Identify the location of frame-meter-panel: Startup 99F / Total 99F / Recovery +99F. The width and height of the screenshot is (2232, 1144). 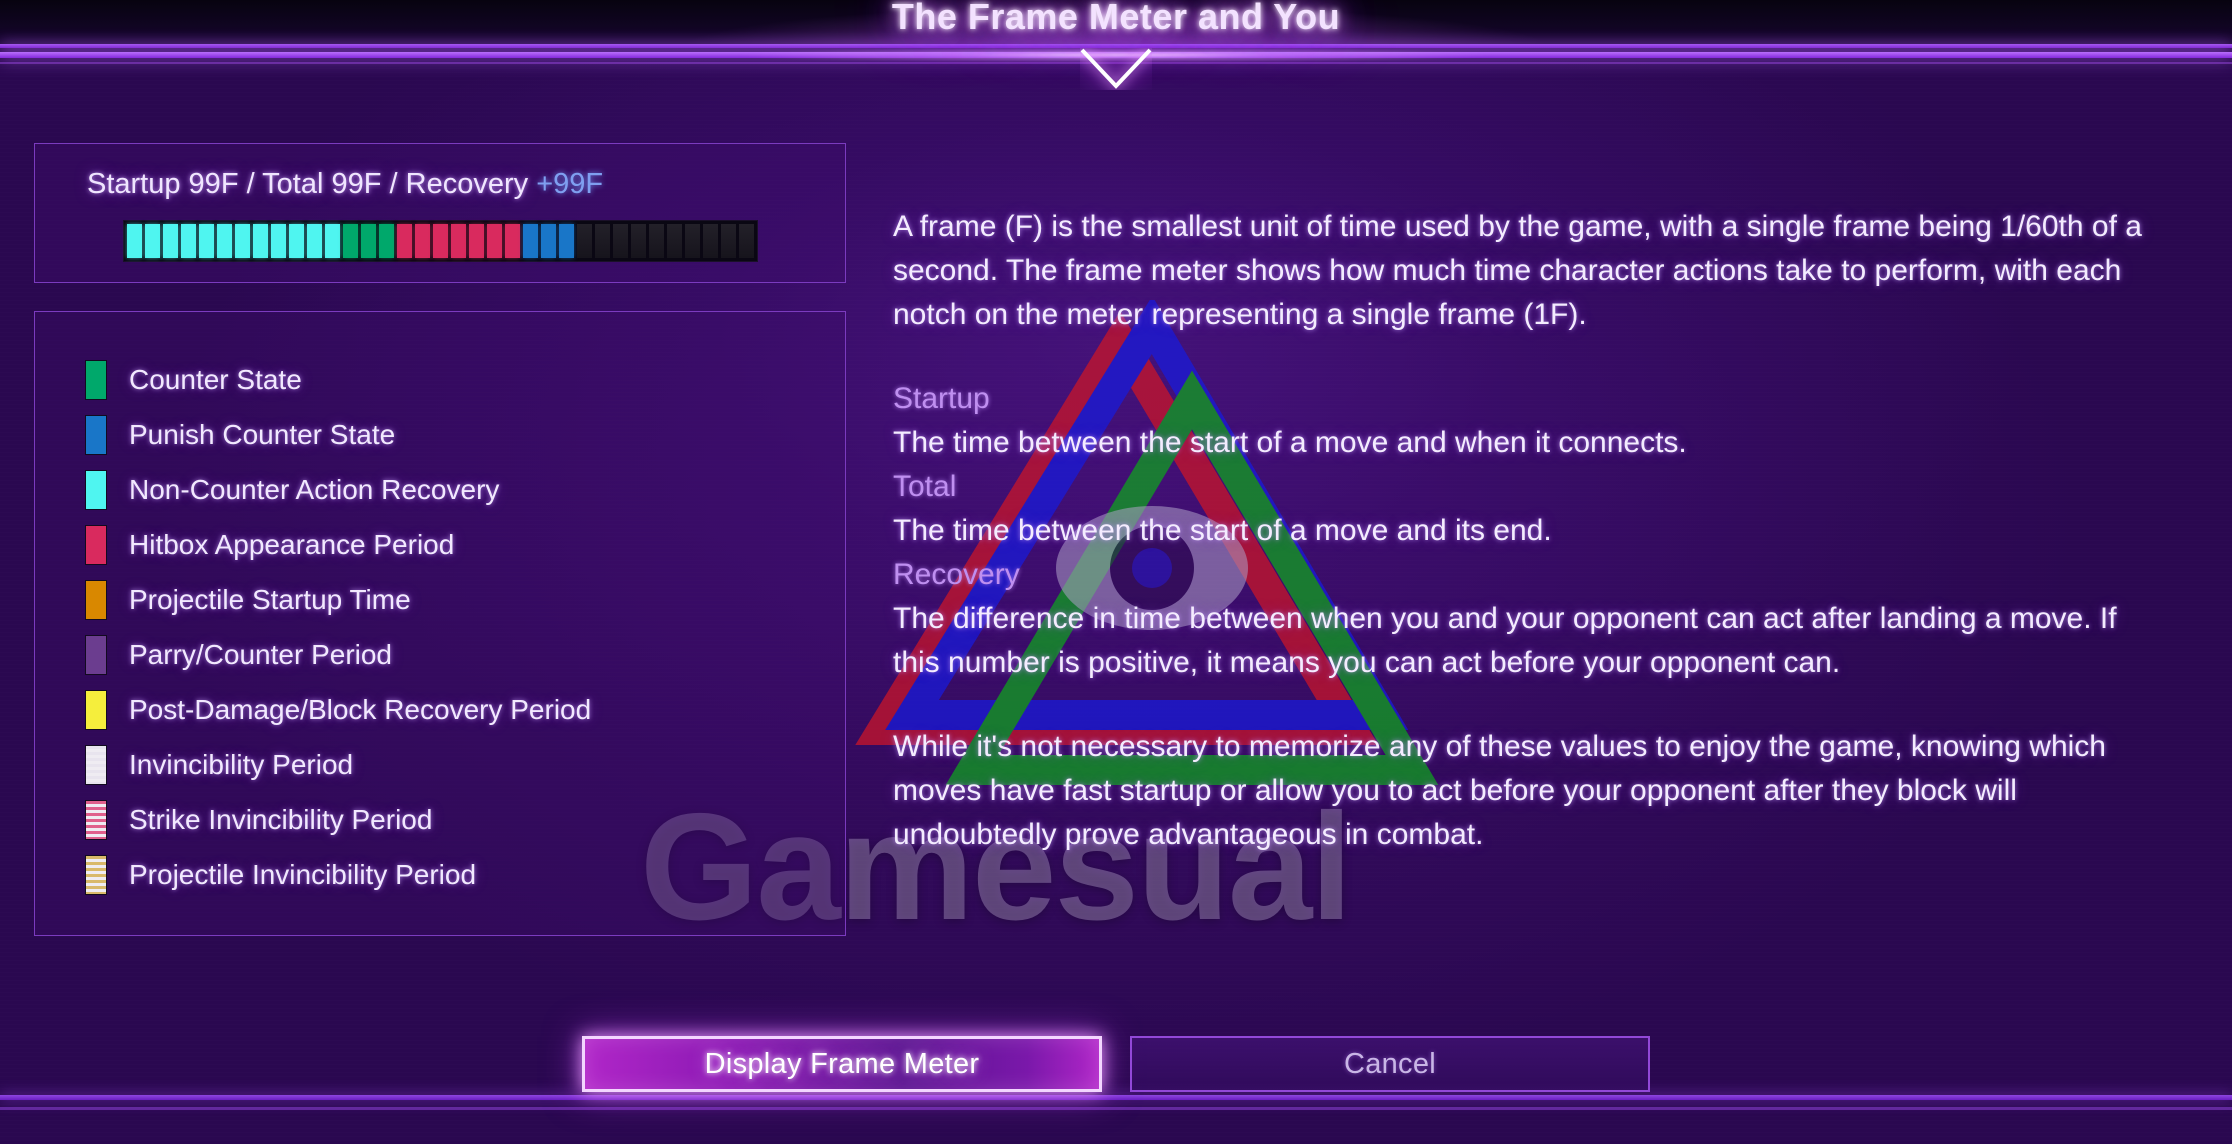
(440, 213).